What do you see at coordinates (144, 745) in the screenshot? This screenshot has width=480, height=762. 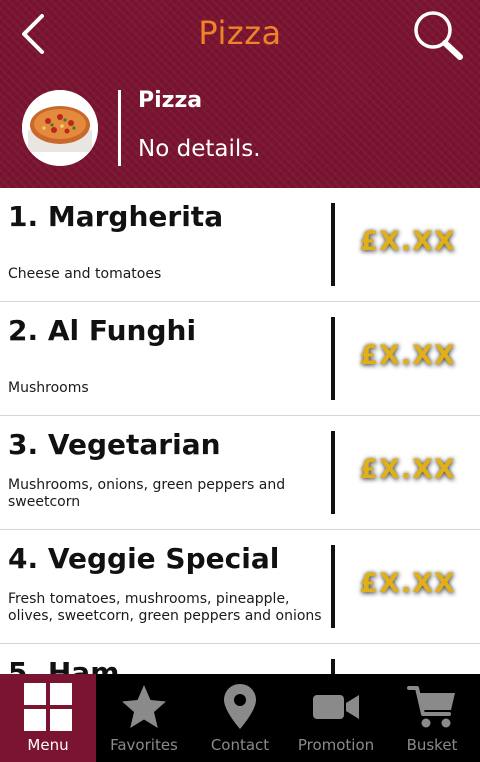 I see `nav-label: Favorites` at bounding box center [144, 745].